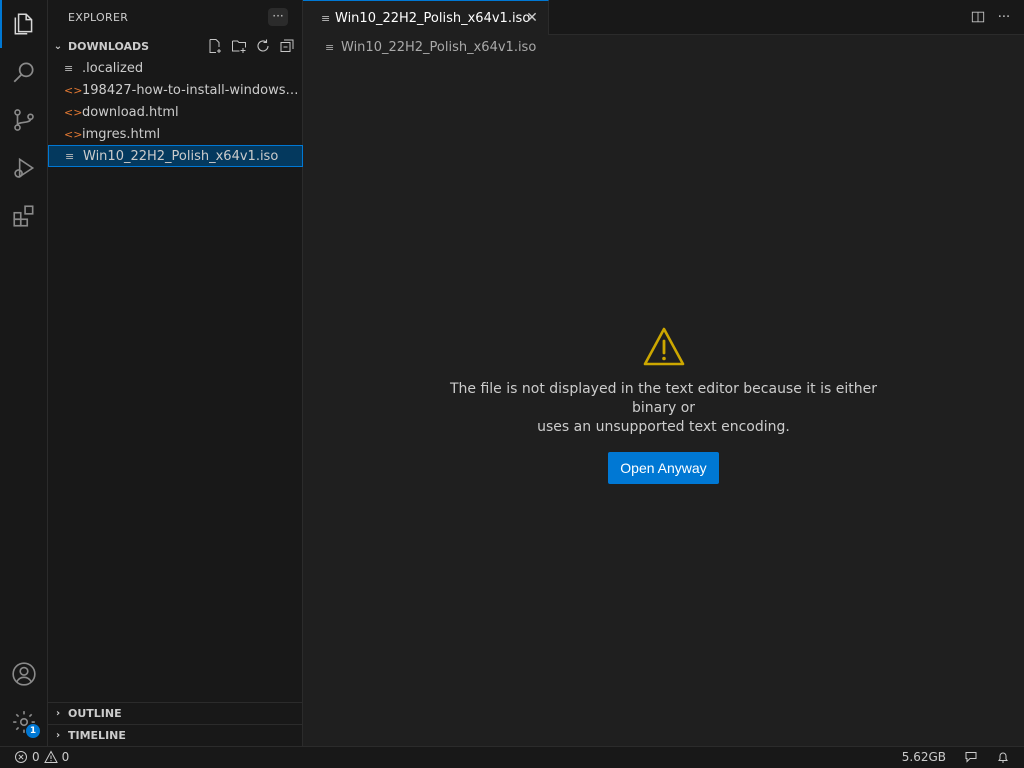 This screenshot has height=768, width=1024. I want to click on warning-icon, so click(663, 346).